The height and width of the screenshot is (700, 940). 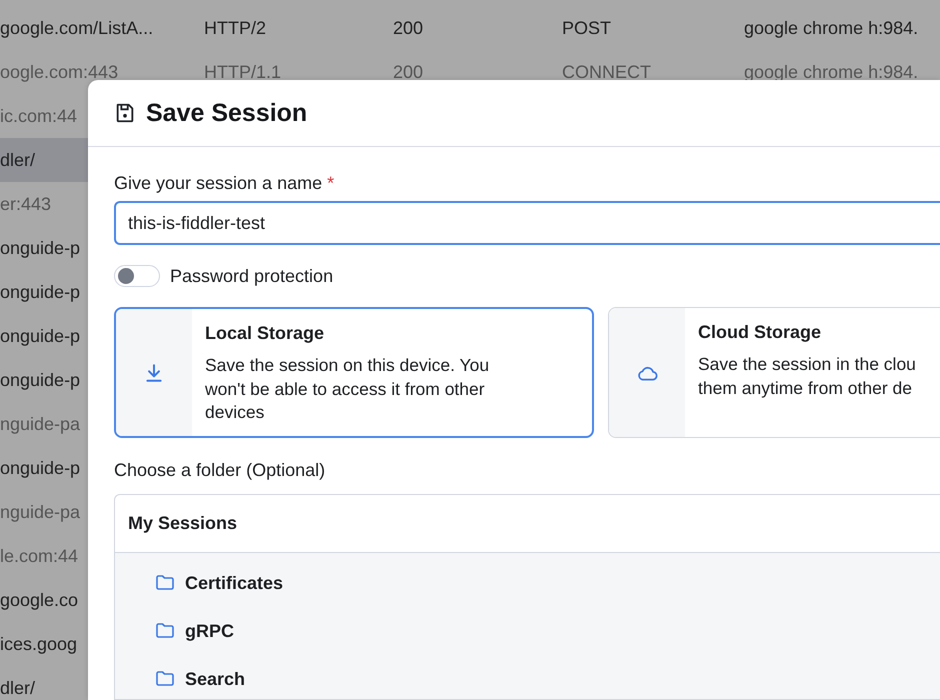 What do you see at coordinates (831, 28) in the screenshot?
I see `table-cell: google chrome h:984.` at bounding box center [831, 28].